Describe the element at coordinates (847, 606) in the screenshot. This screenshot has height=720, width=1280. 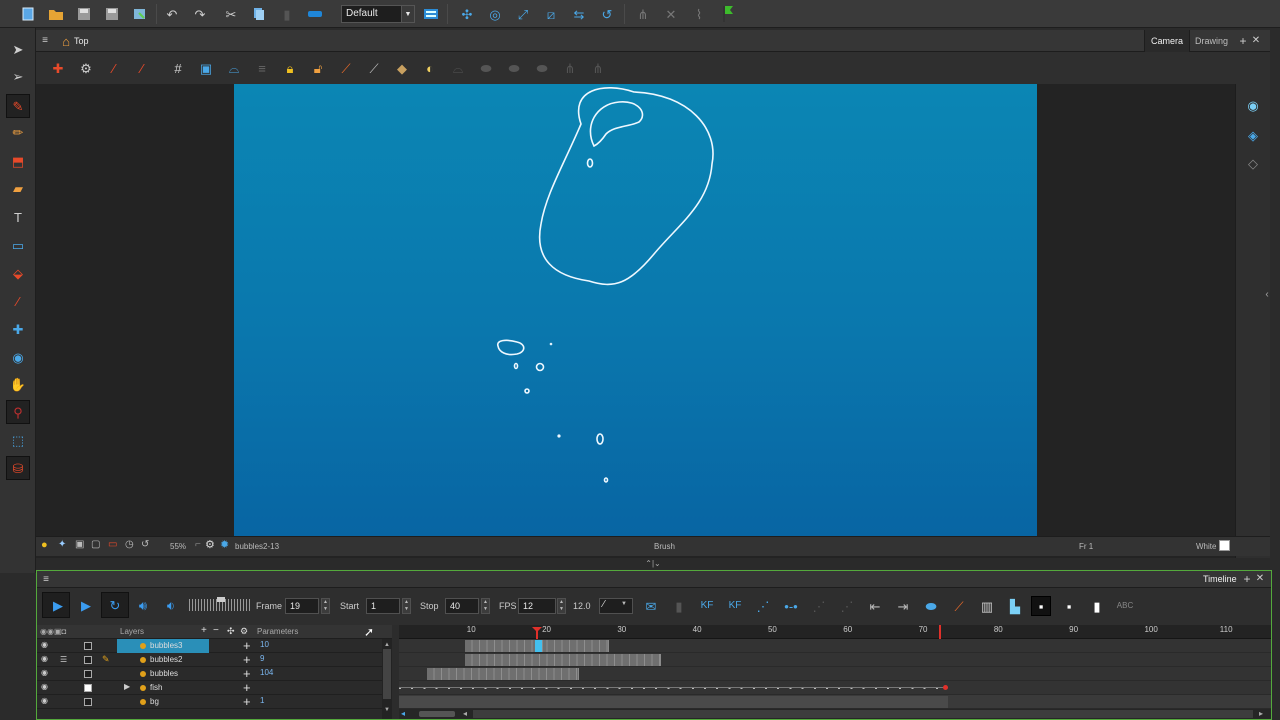
I see `ease-out-icon: ⋰` at that location.